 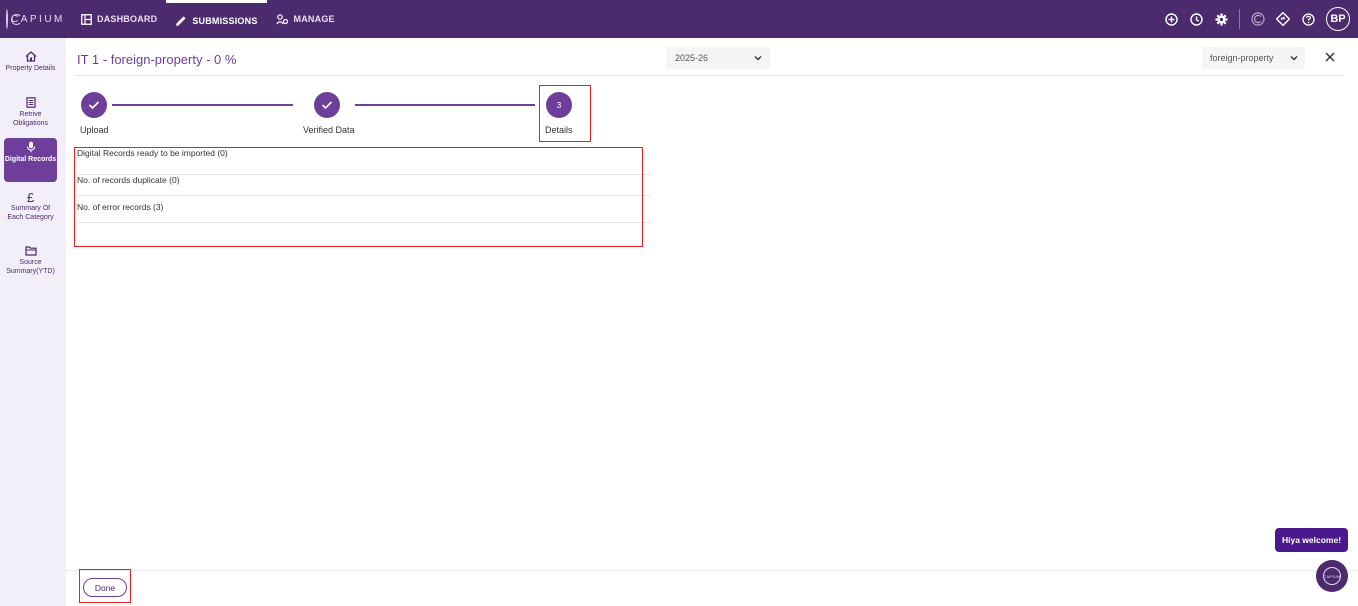 I want to click on nav-dashboard: DASHBOARD, so click(x=119, y=19).